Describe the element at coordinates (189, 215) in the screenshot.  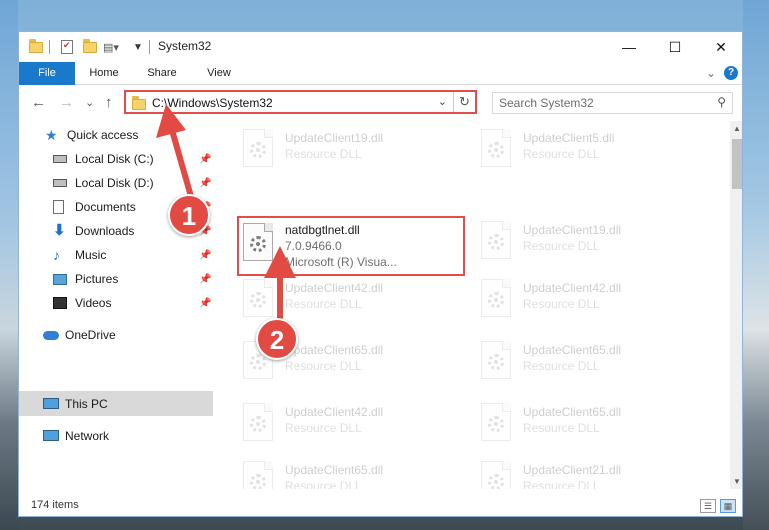
I see `step-1-badge: 1` at that location.